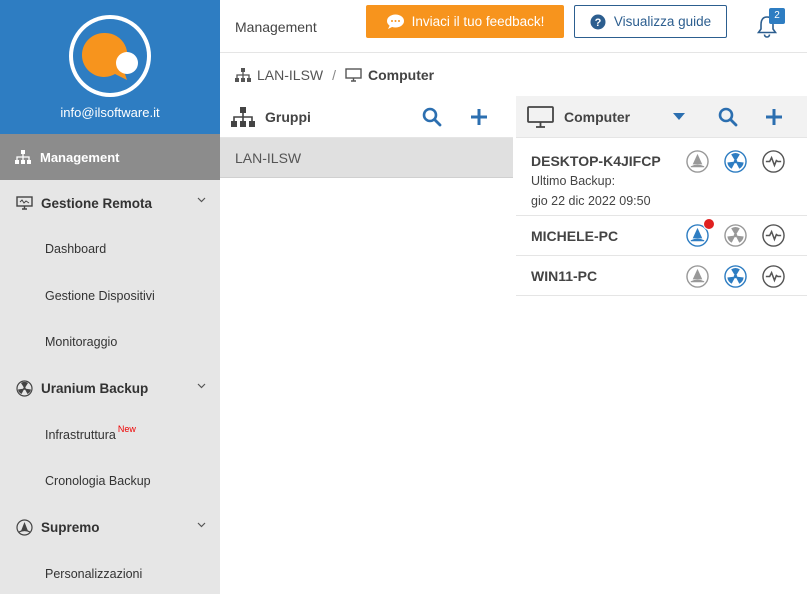 This screenshot has width=807, height=594. Describe the element at coordinates (95, 388) in the screenshot. I see `sidebar-group-label: Uranium Backup` at that location.